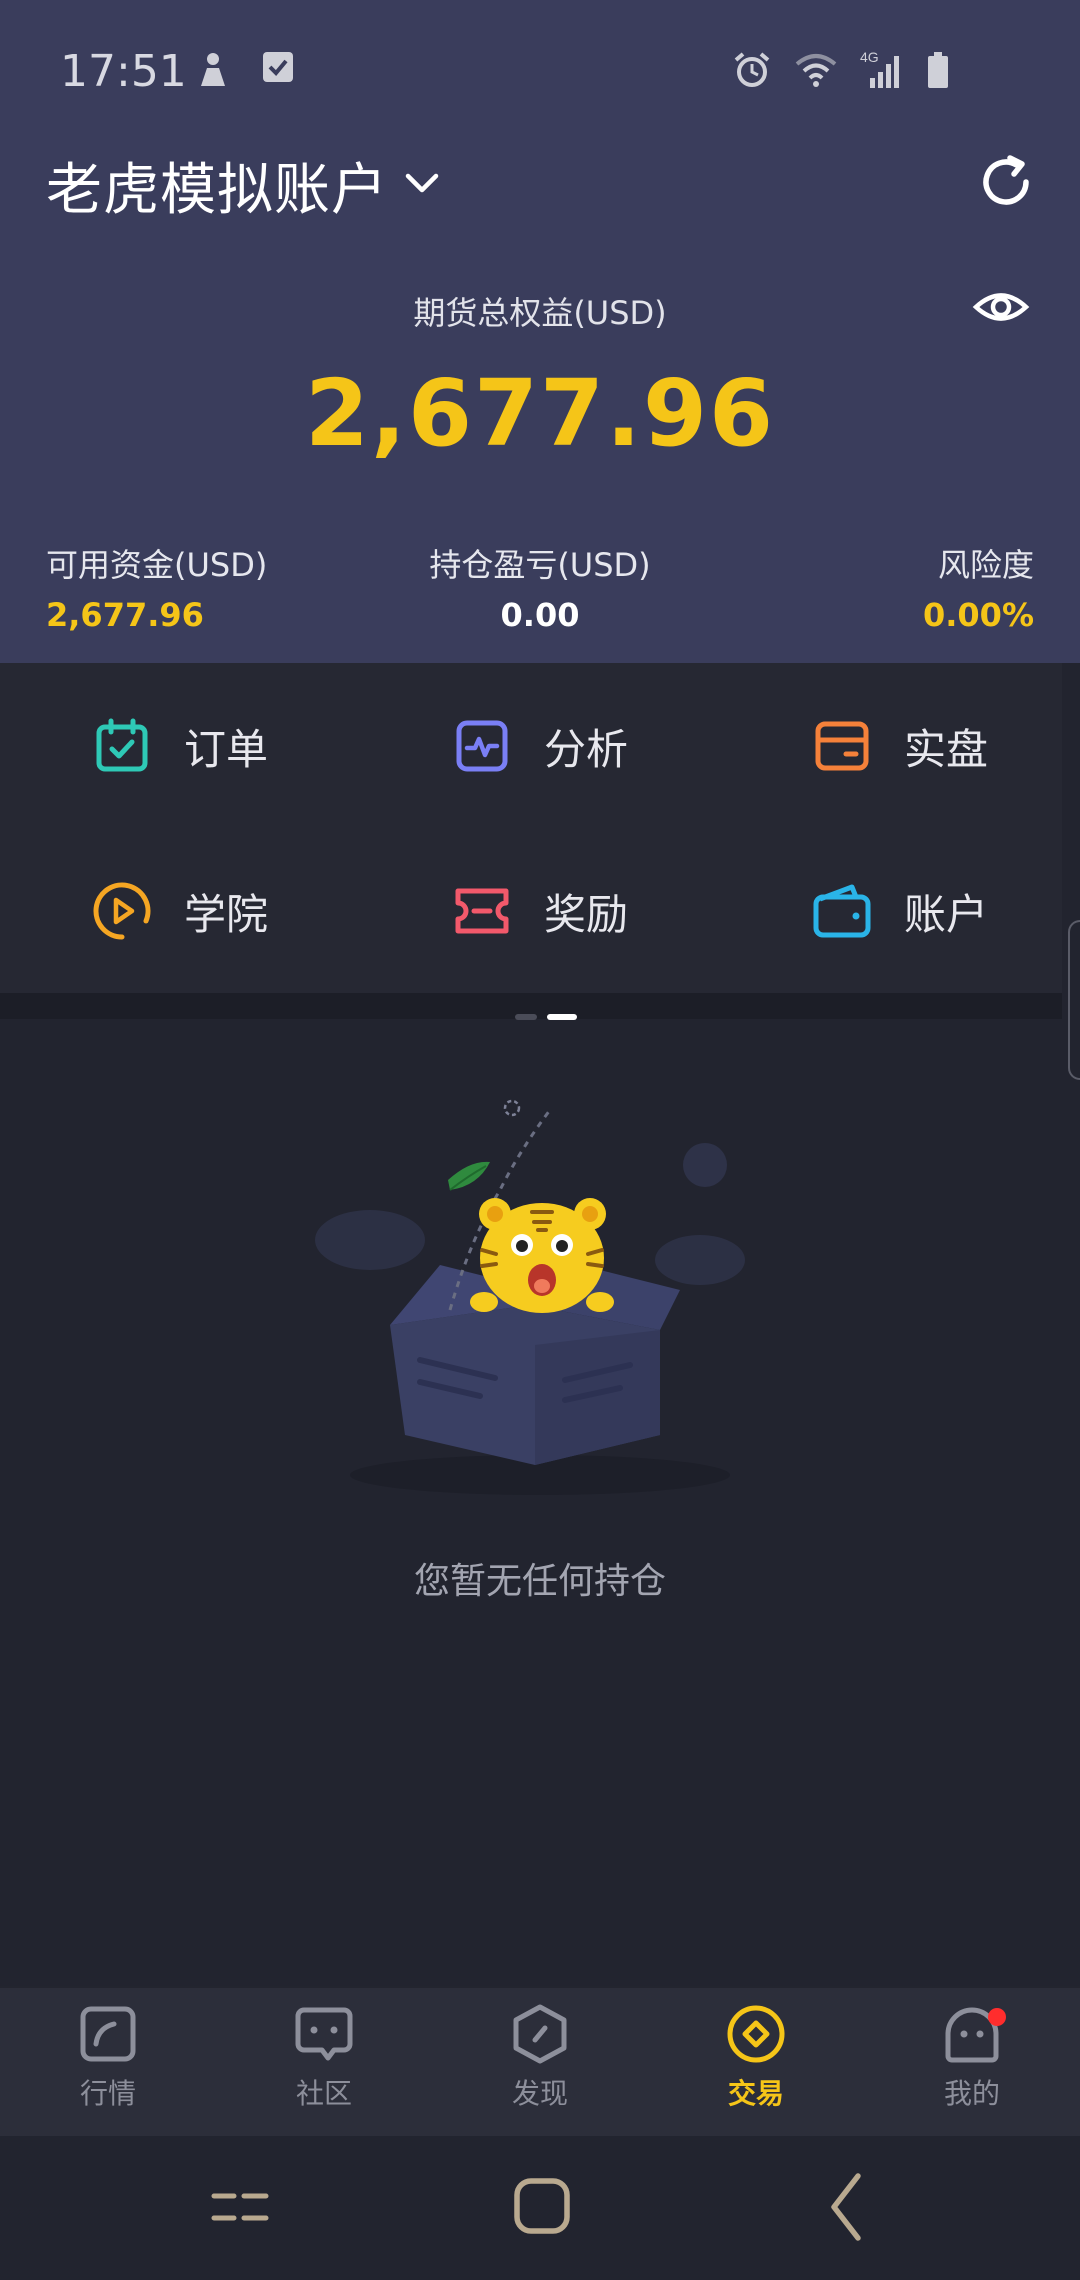  What do you see at coordinates (985, 565) in the screenshot?
I see `risk-level-label: 风险度` at bounding box center [985, 565].